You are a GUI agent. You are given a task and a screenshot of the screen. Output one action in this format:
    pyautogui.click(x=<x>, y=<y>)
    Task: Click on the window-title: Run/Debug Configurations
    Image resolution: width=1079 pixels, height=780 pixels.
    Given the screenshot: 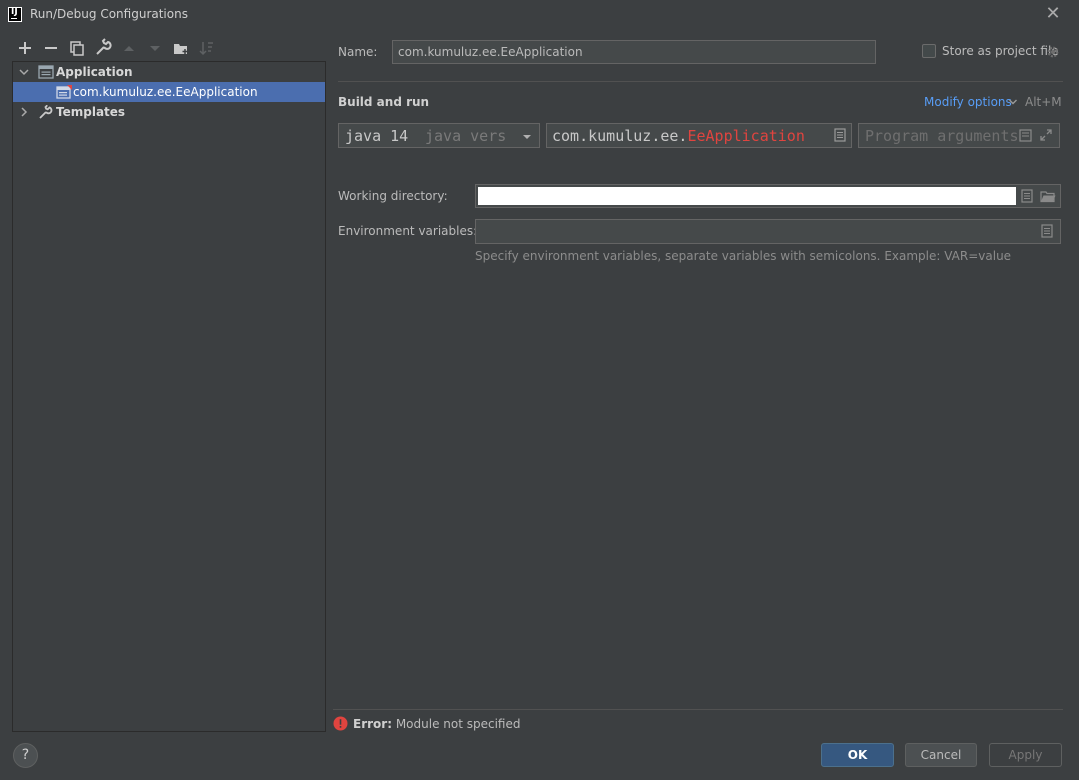 What is the action you would take?
    pyautogui.click(x=109, y=14)
    